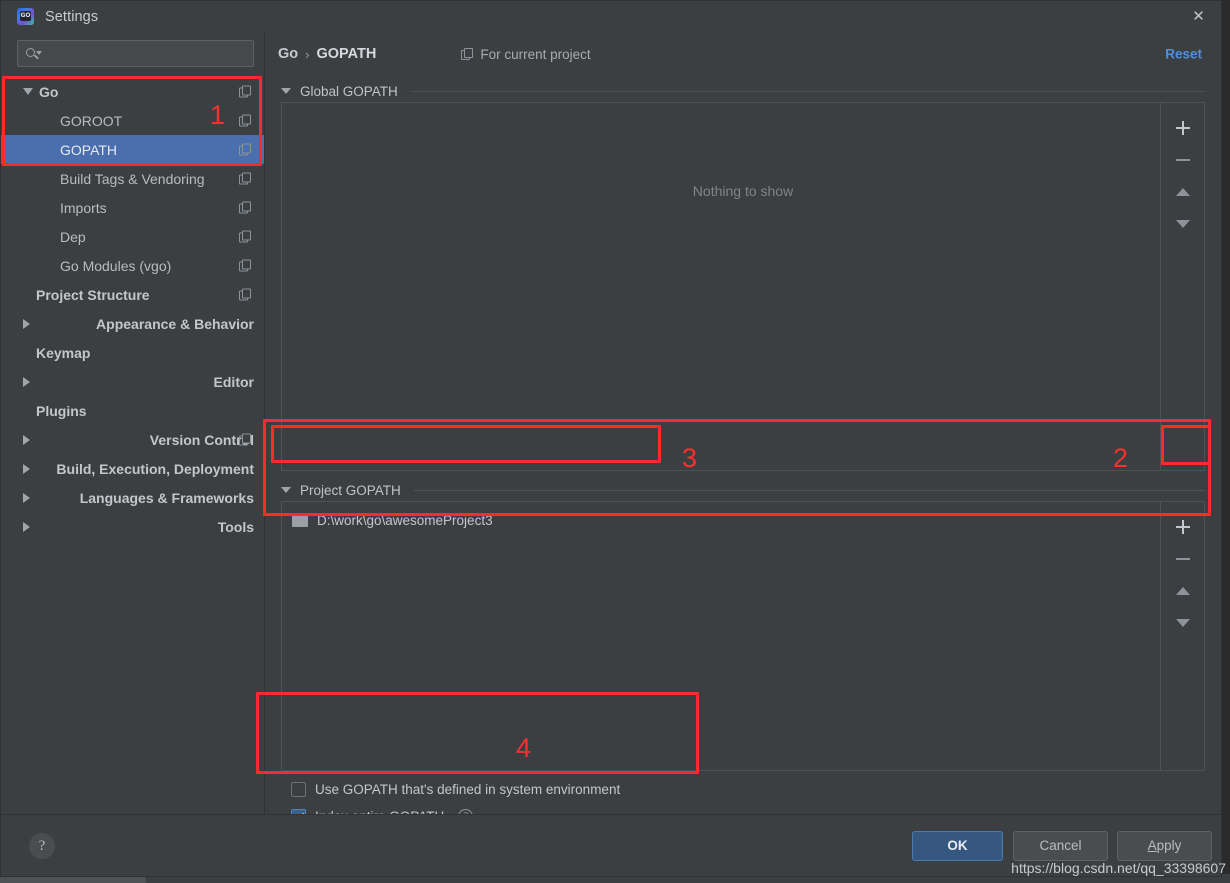 This screenshot has width=1230, height=883. Describe the element at coordinates (33, 54) in the screenshot. I see `search-icon` at that location.